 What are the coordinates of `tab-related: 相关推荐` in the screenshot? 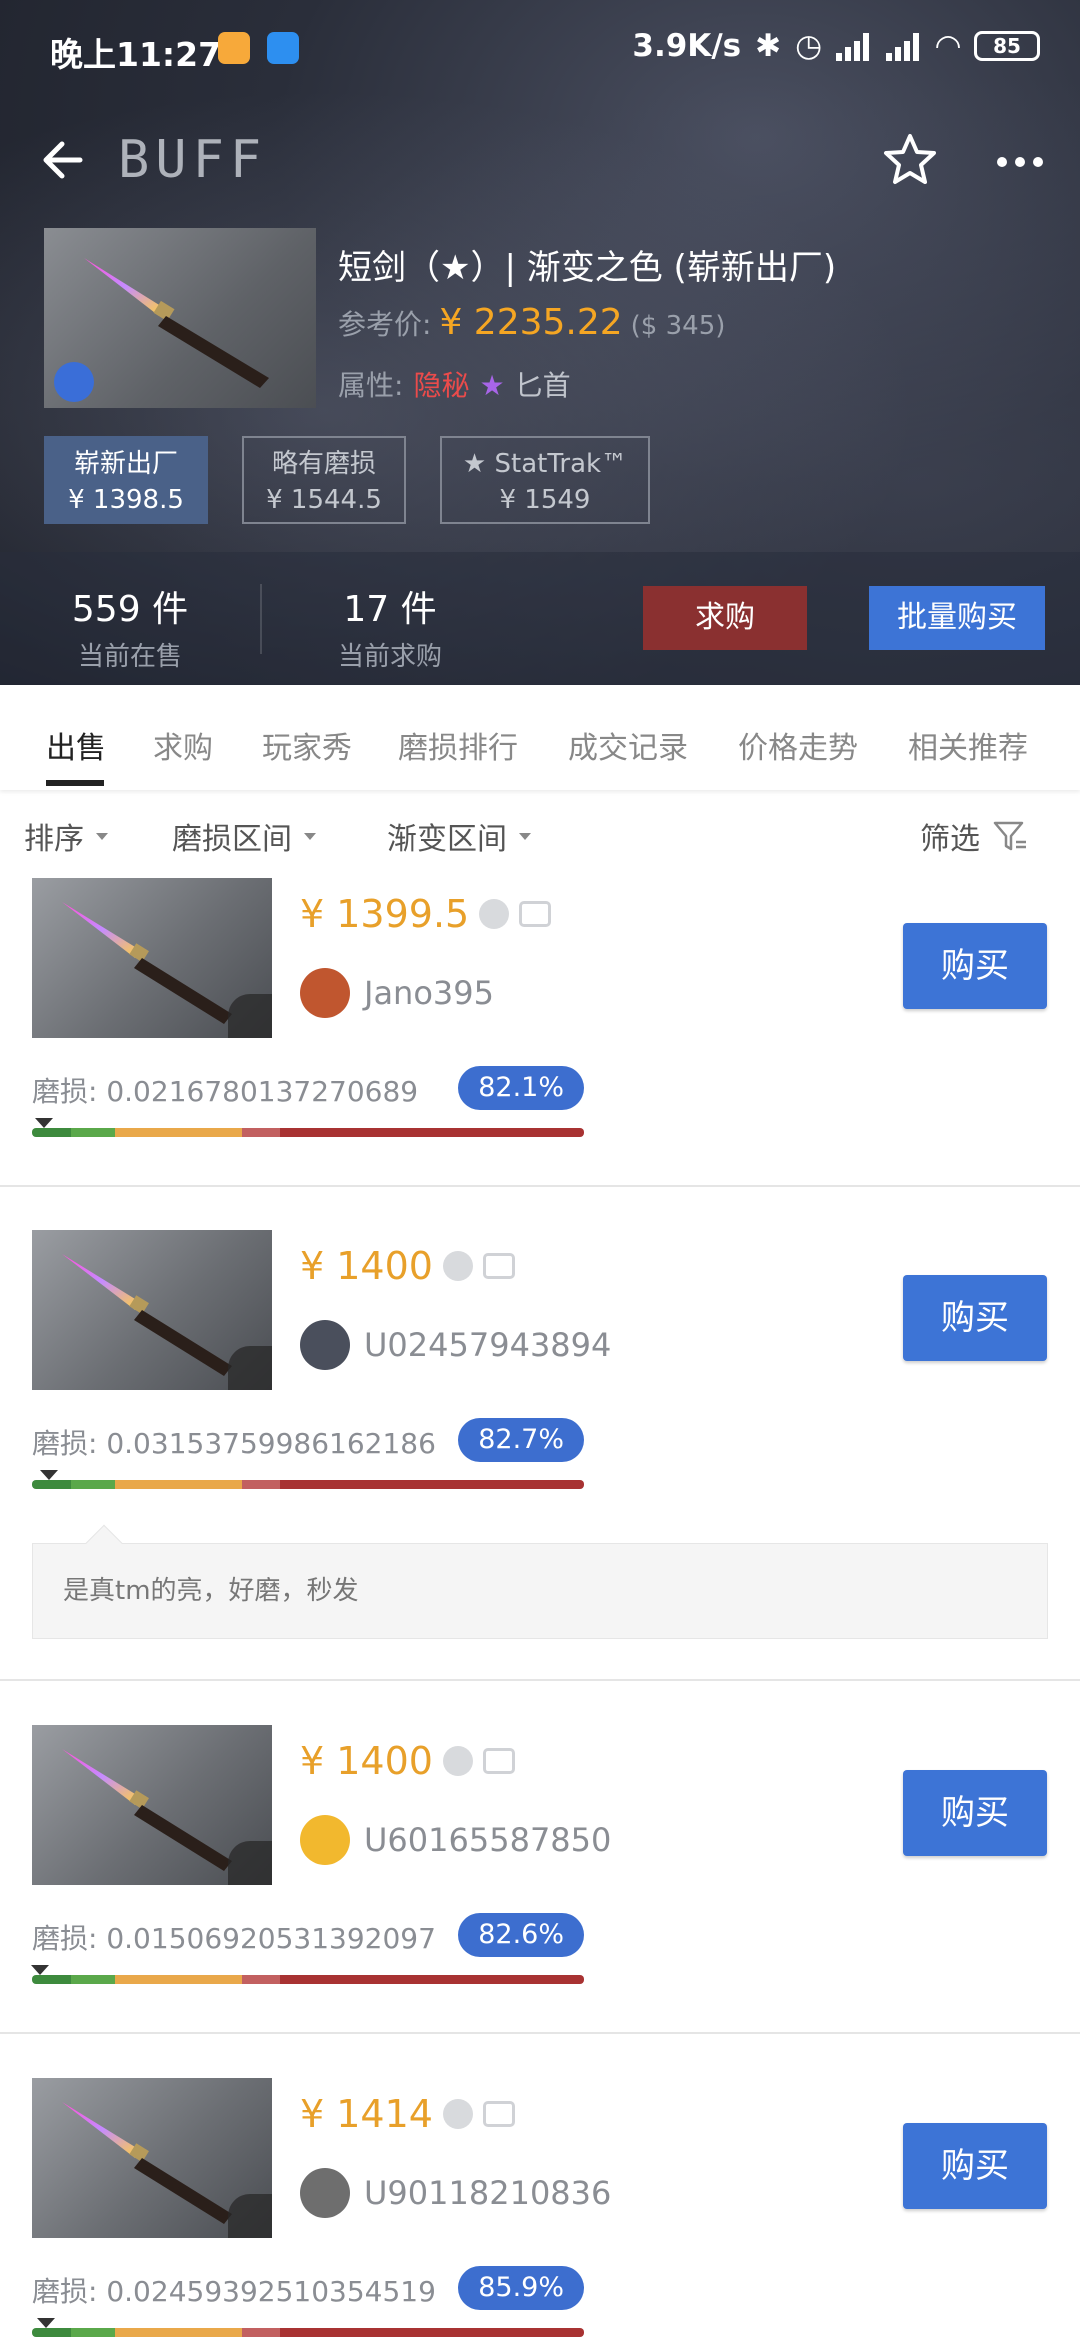 It's located at (968, 745).